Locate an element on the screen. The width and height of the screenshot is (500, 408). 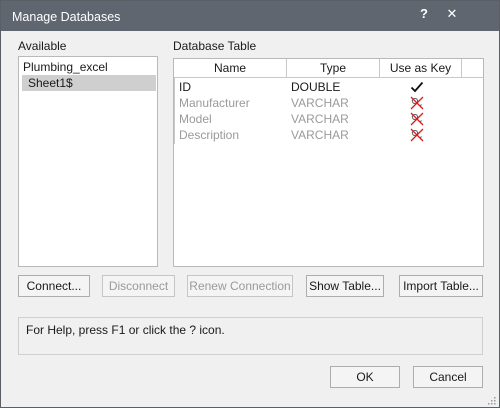
table-row: Manufacturer VARCHAR is located at coordinates (328, 103).